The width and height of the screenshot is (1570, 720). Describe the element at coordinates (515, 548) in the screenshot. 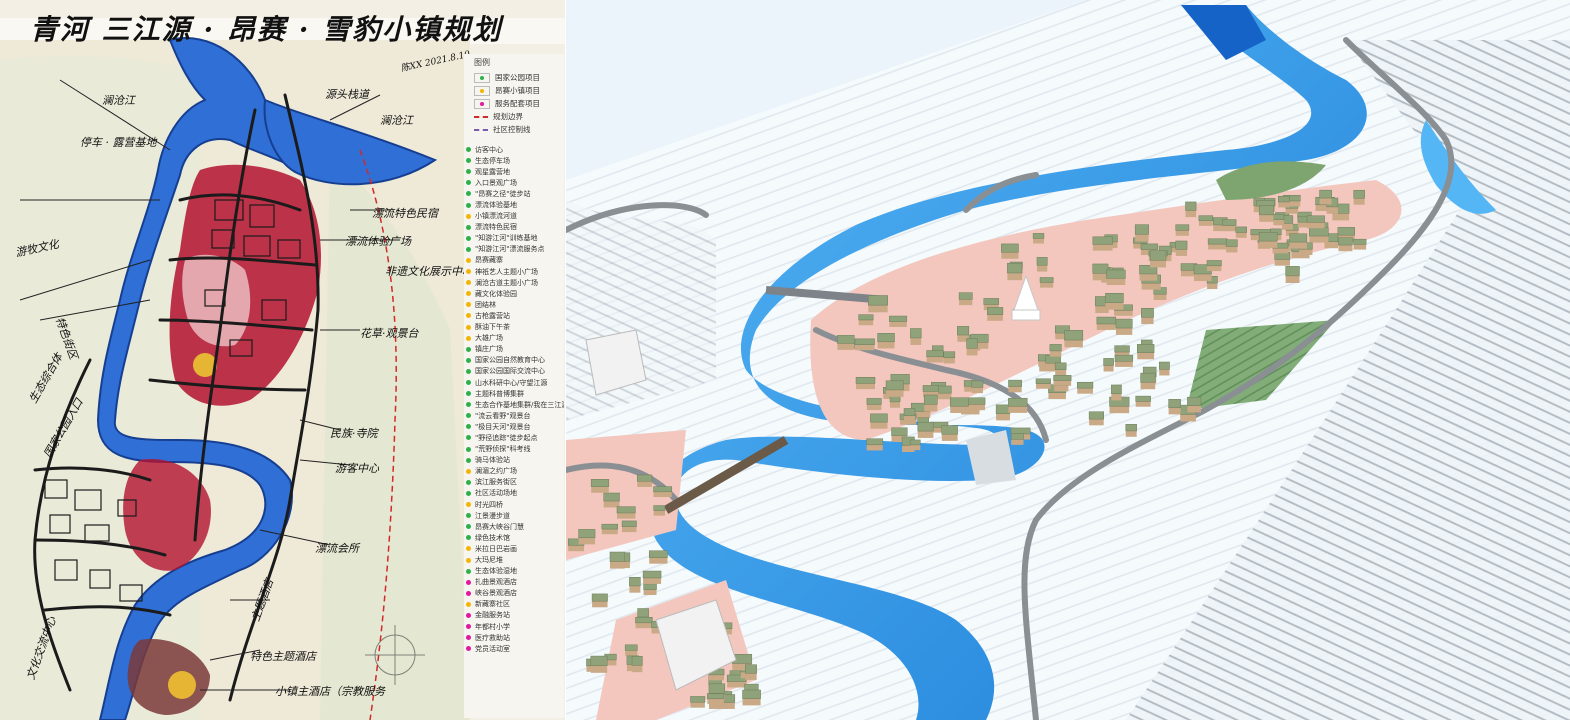

I see `legend-item: 米拉日巴岩画` at that location.